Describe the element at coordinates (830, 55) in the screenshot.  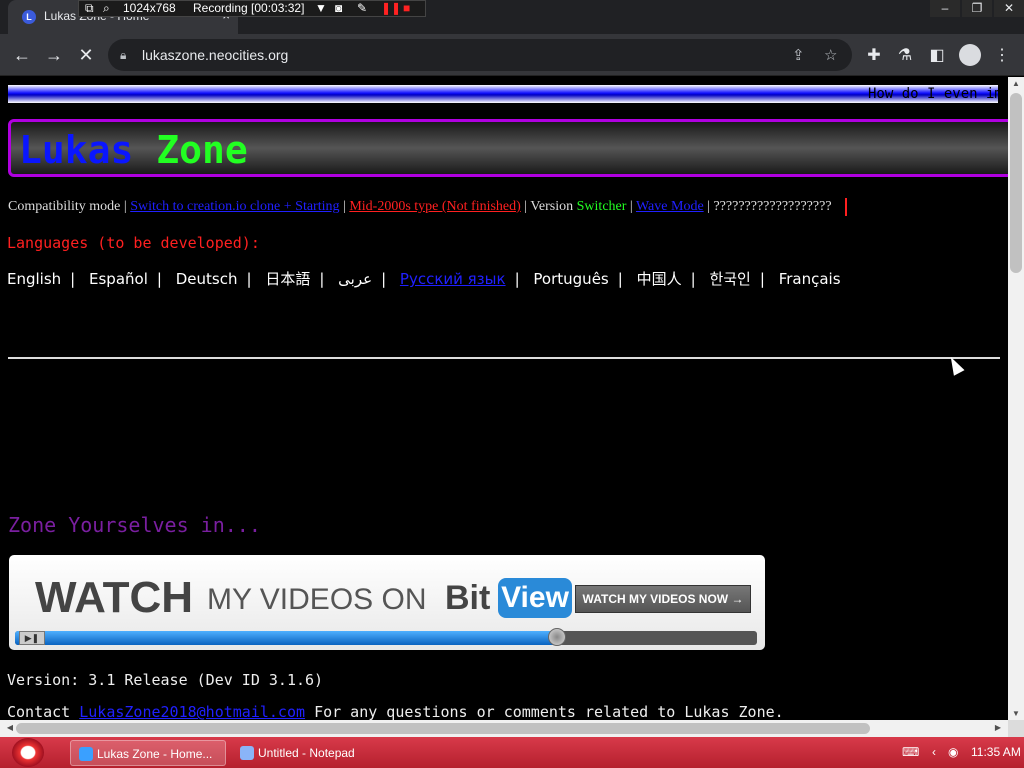
I see `bookmark-star-icon: ☆` at that location.